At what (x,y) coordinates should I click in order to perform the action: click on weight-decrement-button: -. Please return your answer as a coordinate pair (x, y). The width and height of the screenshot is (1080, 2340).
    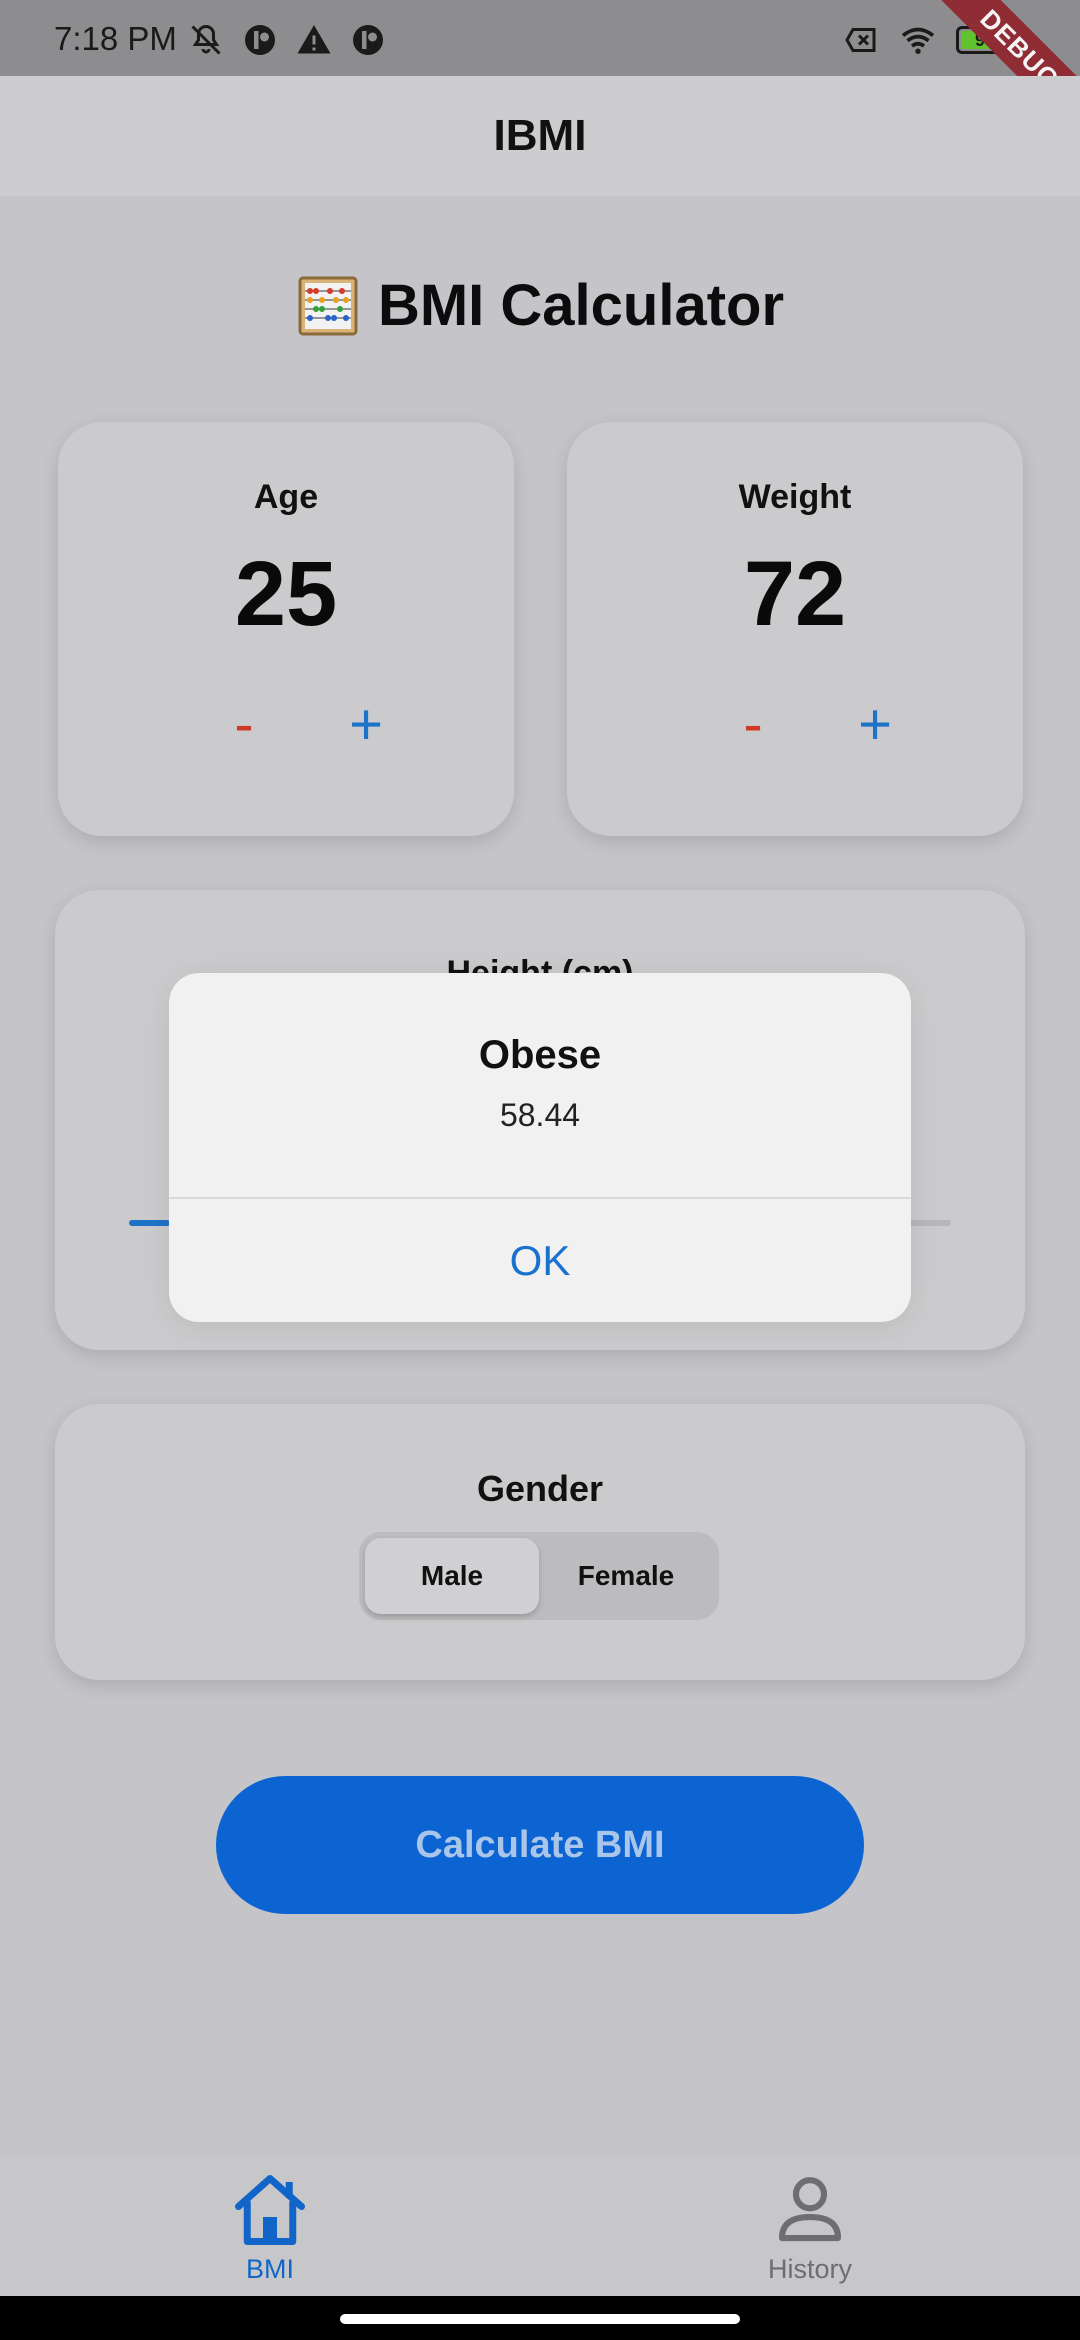
    Looking at the image, I should click on (753, 724).